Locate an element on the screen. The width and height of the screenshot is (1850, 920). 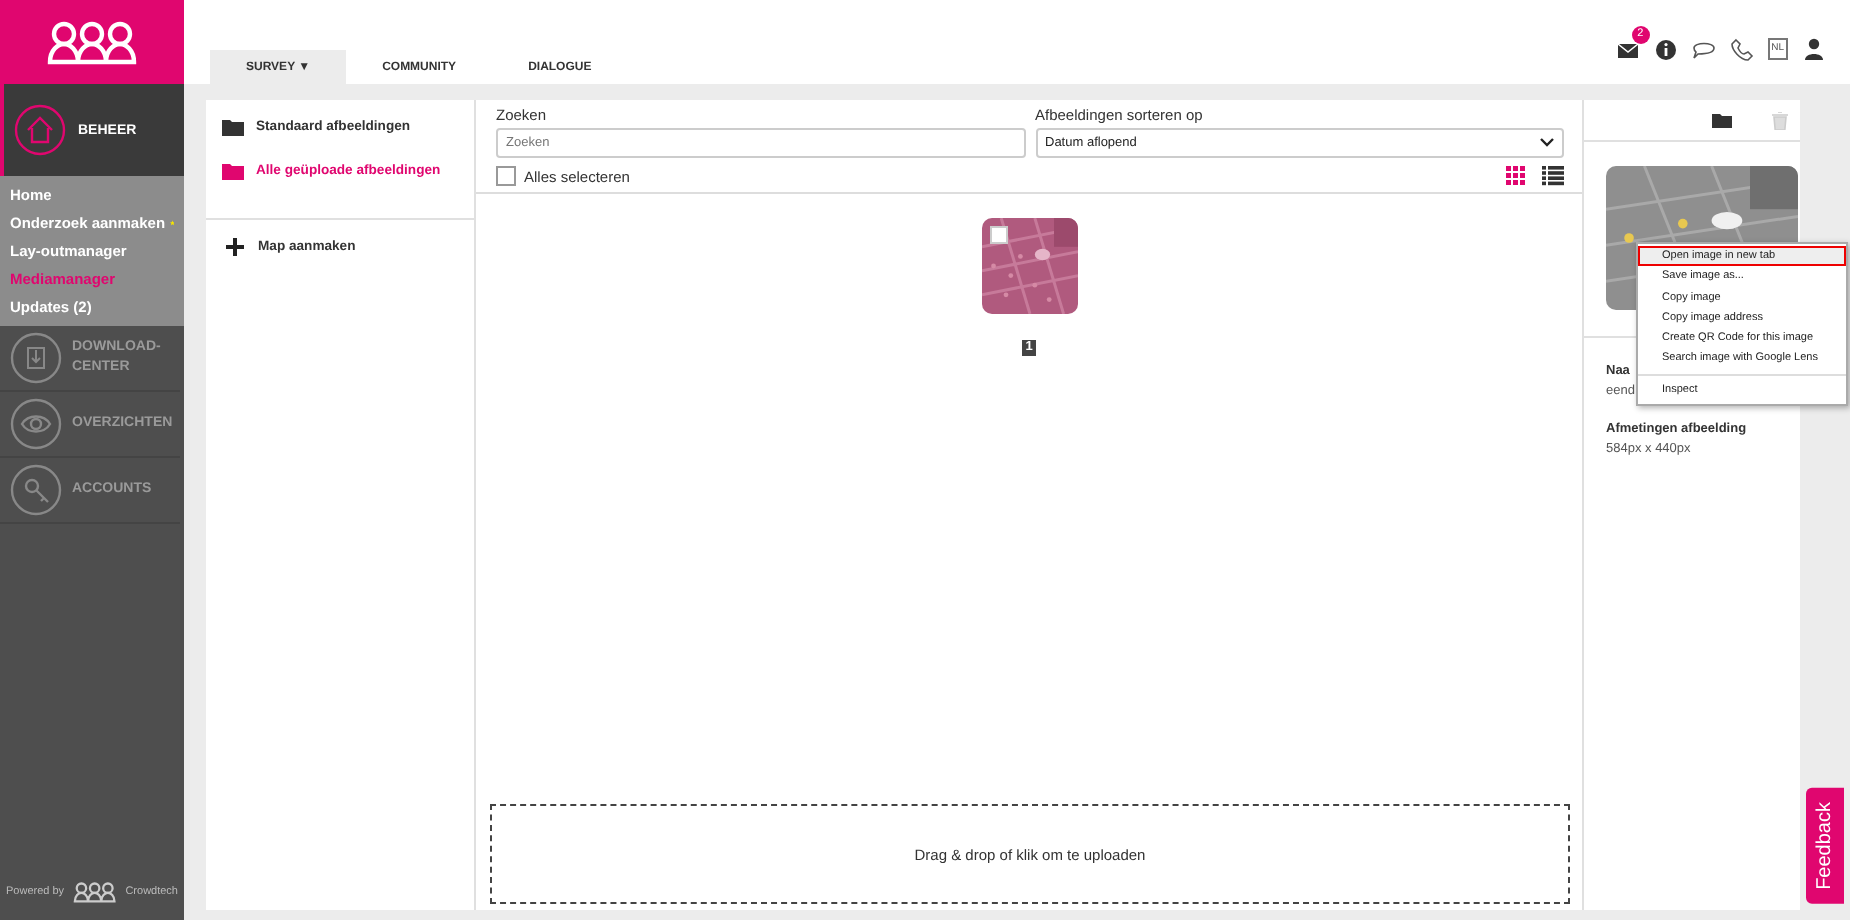
checkbox is located at coordinates (506, 176).